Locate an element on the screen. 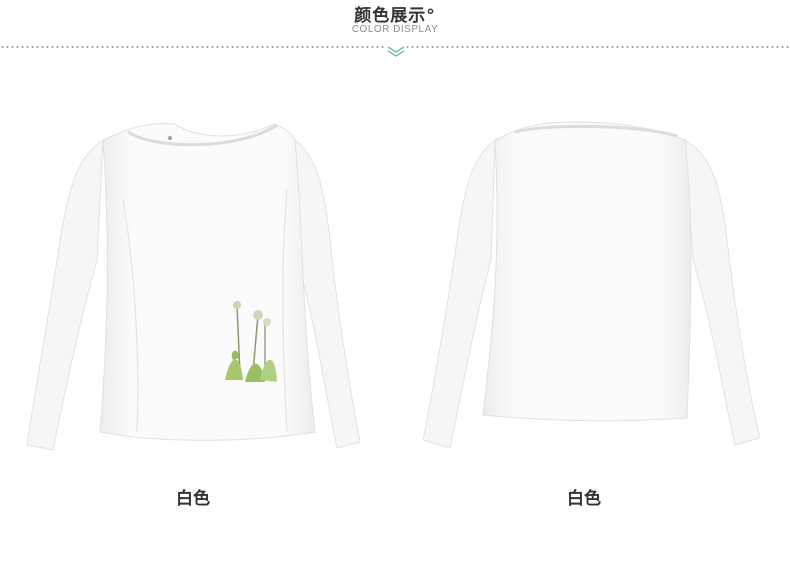 This screenshot has width=790, height=572. color-label-front: 白色 is located at coordinates (193, 499).